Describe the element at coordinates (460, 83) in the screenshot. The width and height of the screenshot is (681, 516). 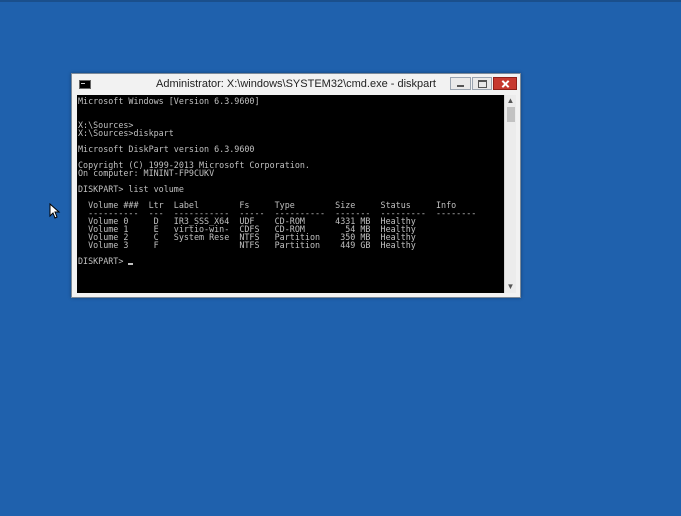
I see `minimize-button` at that location.